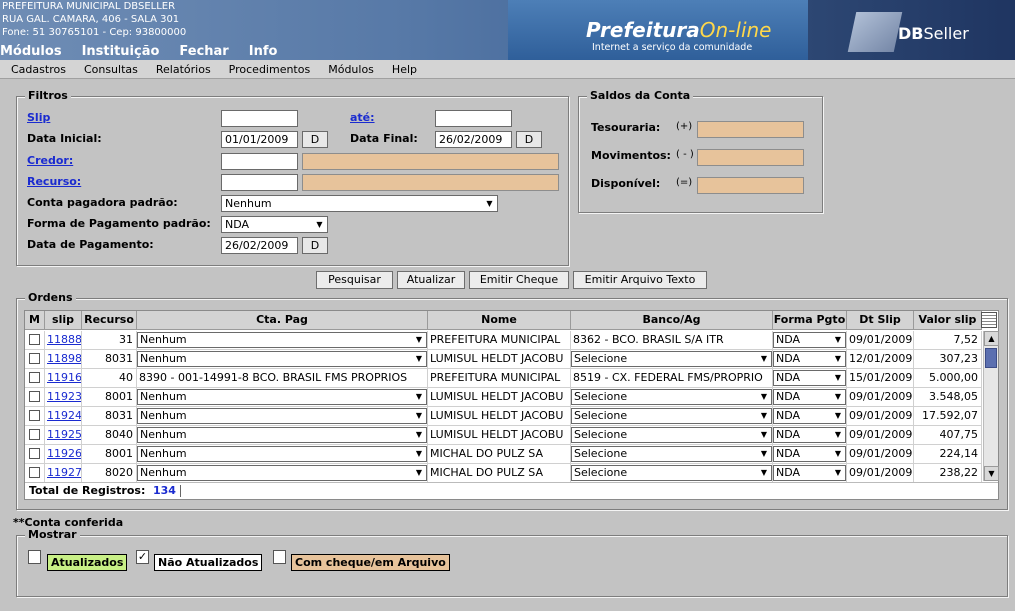 The image size is (1015, 611). What do you see at coordinates (203, 51) in the screenshot?
I see `menu-fechar: Fechar` at bounding box center [203, 51].